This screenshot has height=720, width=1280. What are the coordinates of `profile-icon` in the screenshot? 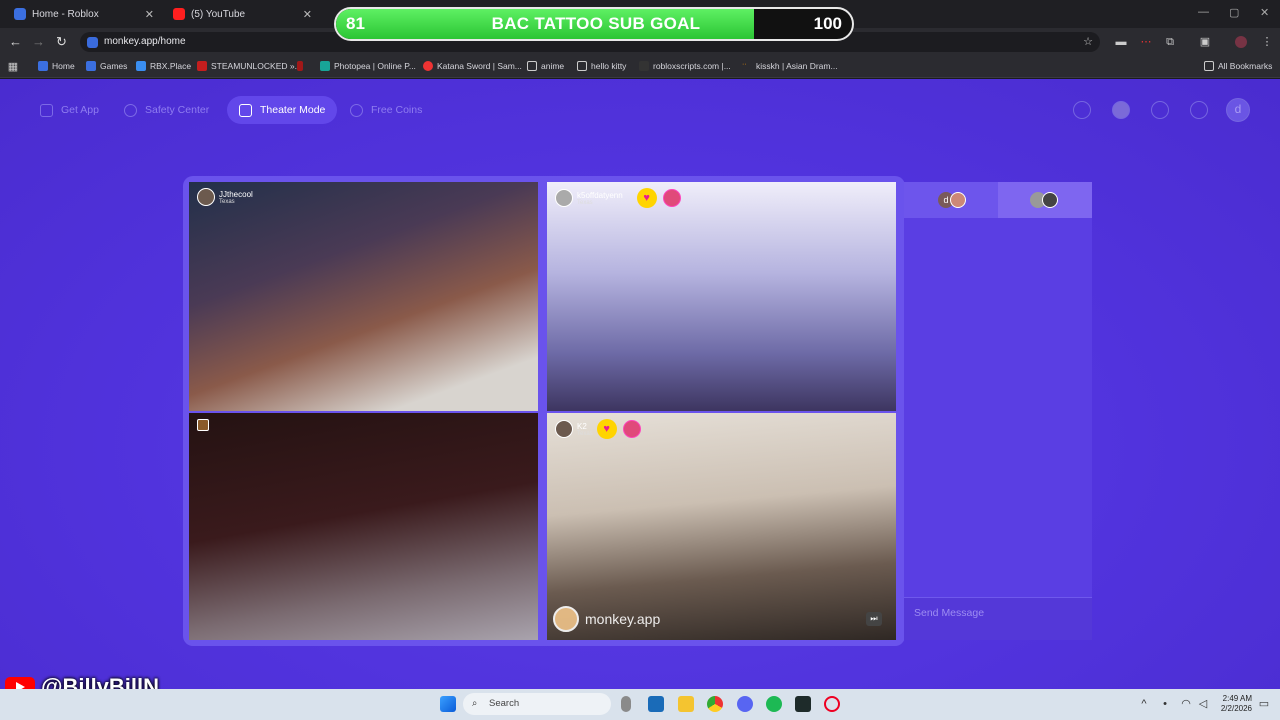 It's located at (1241, 42).